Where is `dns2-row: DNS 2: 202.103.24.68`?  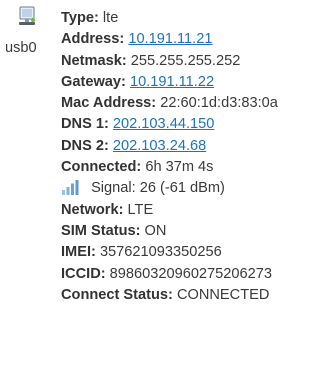 dns2-row: DNS 2: 202.103.24.68 is located at coordinates (190, 146).